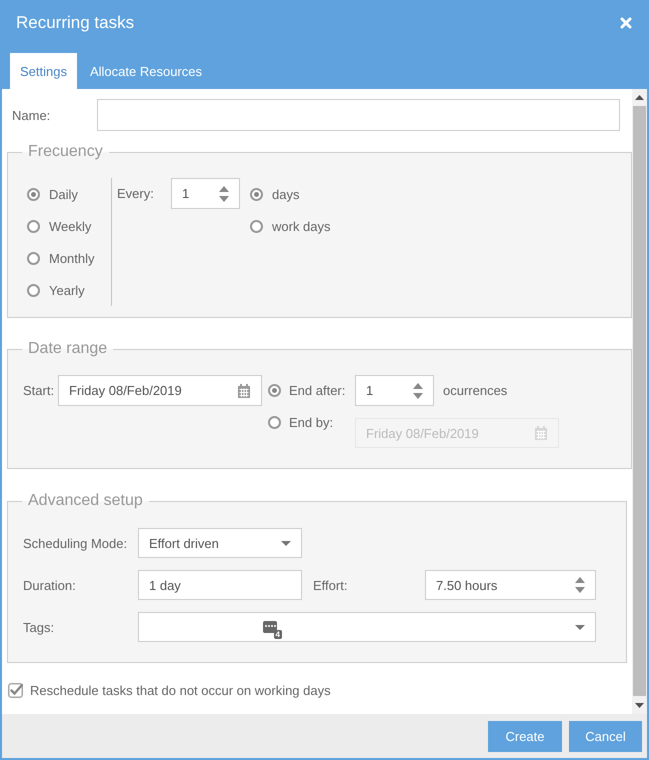  What do you see at coordinates (301, 226) in the screenshot?
I see `option-label: work days` at bounding box center [301, 226].